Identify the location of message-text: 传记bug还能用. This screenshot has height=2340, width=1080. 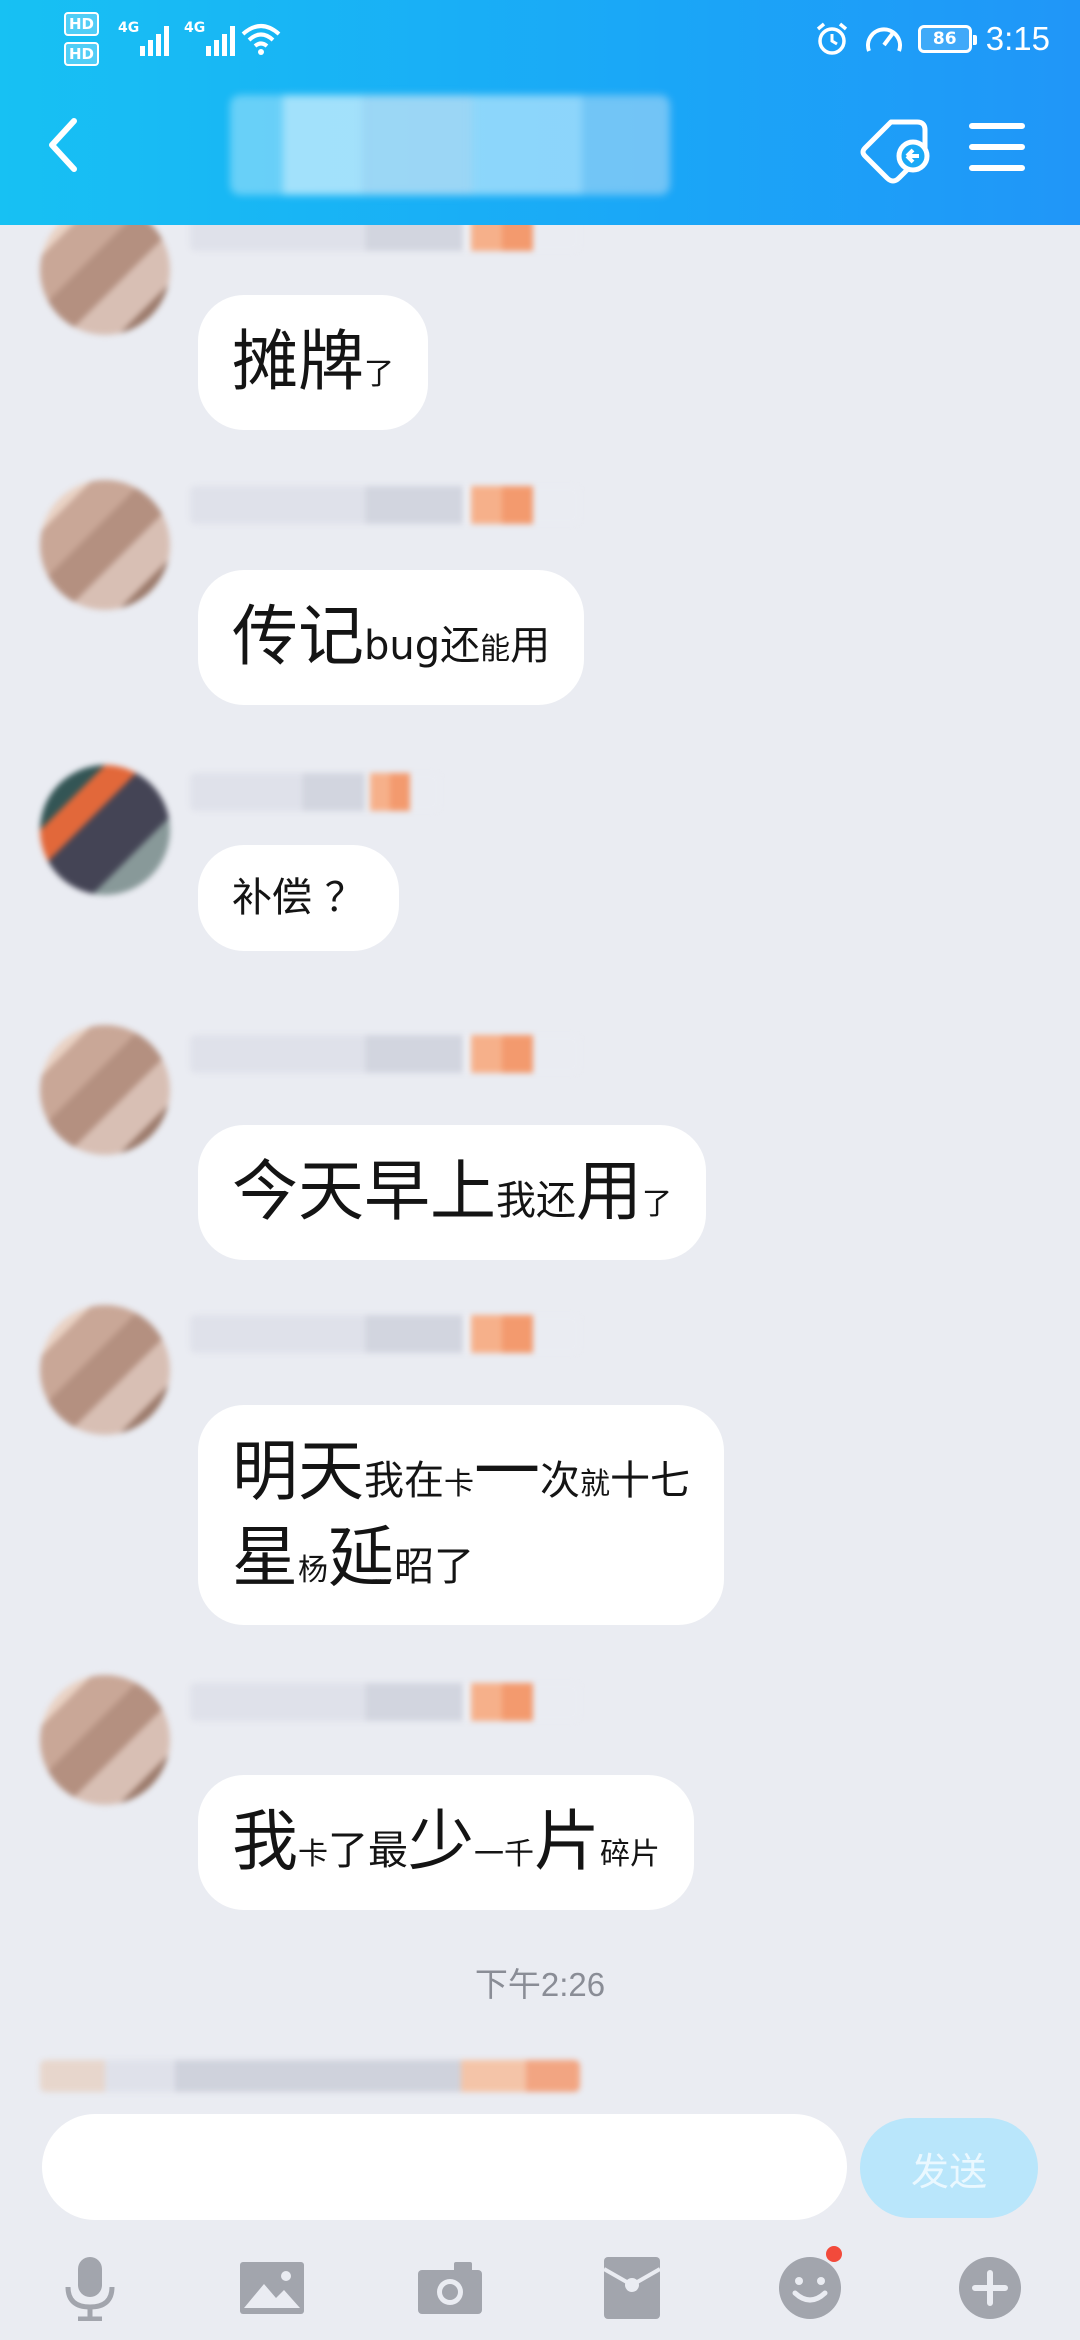
(391, 636).